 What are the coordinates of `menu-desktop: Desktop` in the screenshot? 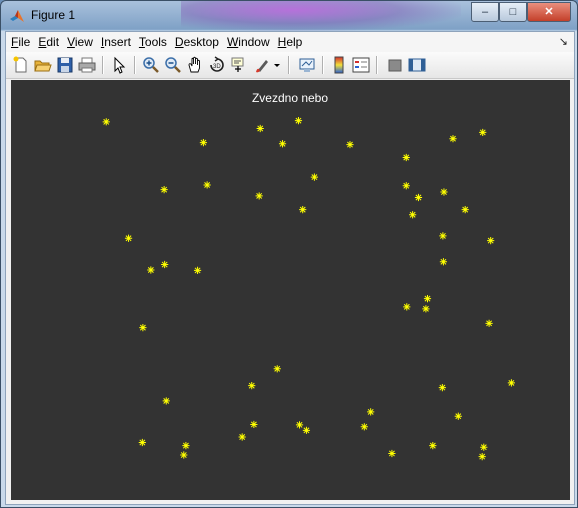 It's located at (197, 42).